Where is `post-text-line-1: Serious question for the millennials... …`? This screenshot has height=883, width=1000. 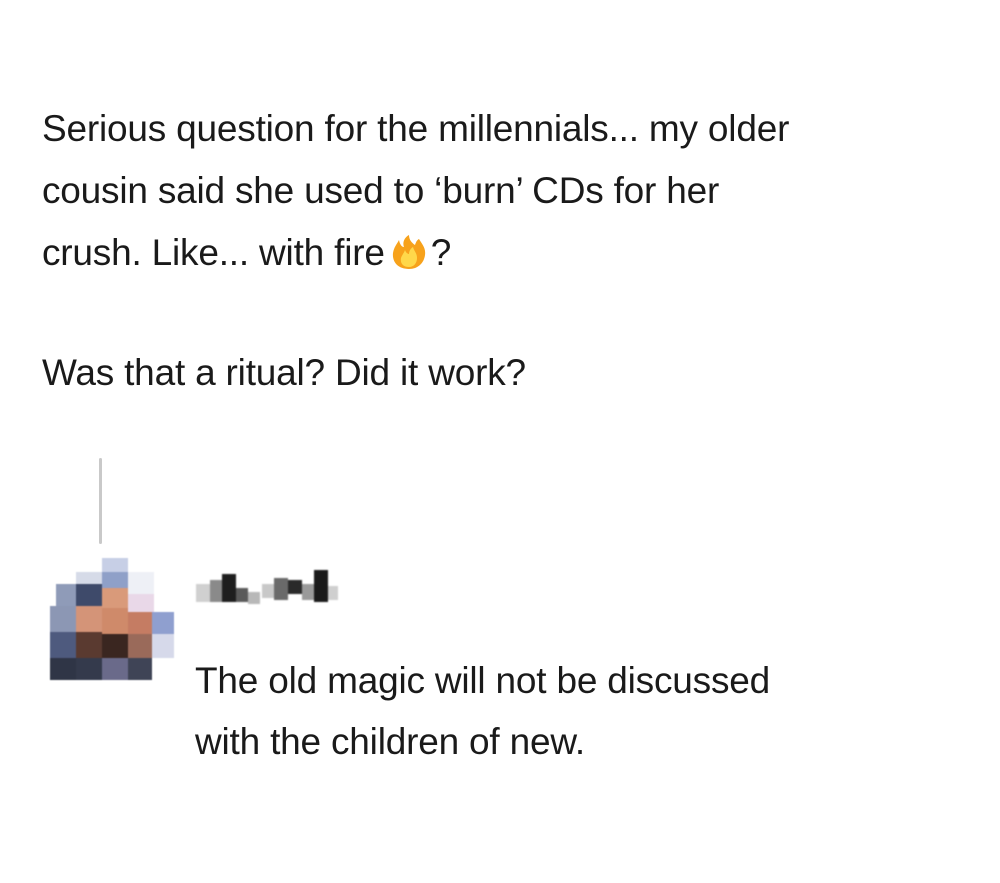
post-text-line-1: Serious question for the millennials... … is located at coordinates (416, 128).